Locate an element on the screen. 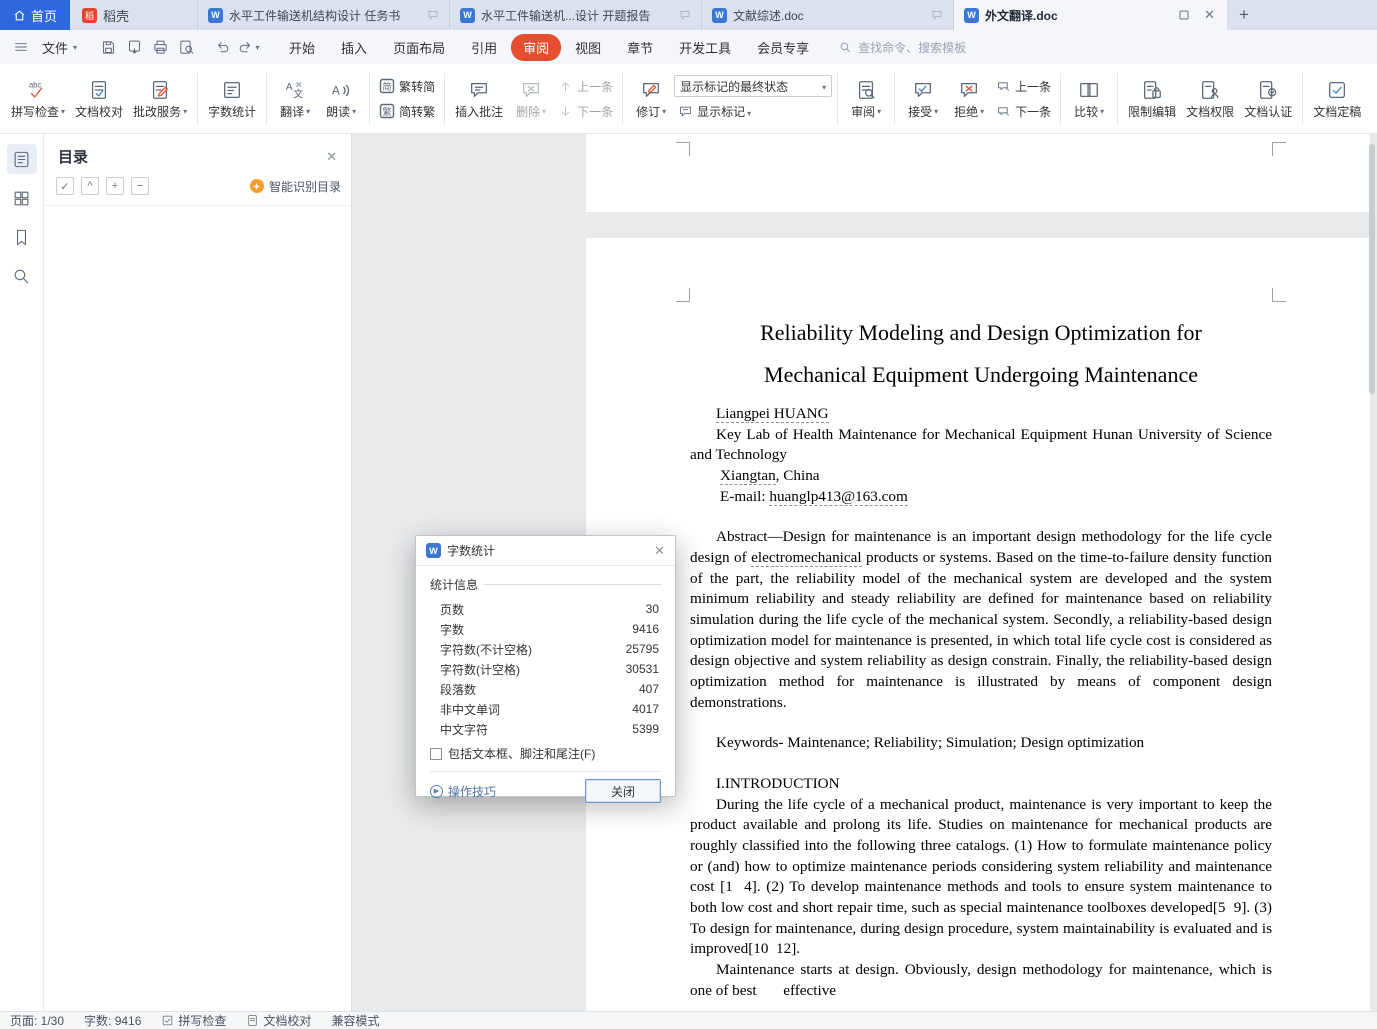 The image size is (1377, 1029). tab-status-icon is located at coordinates (433, 15).